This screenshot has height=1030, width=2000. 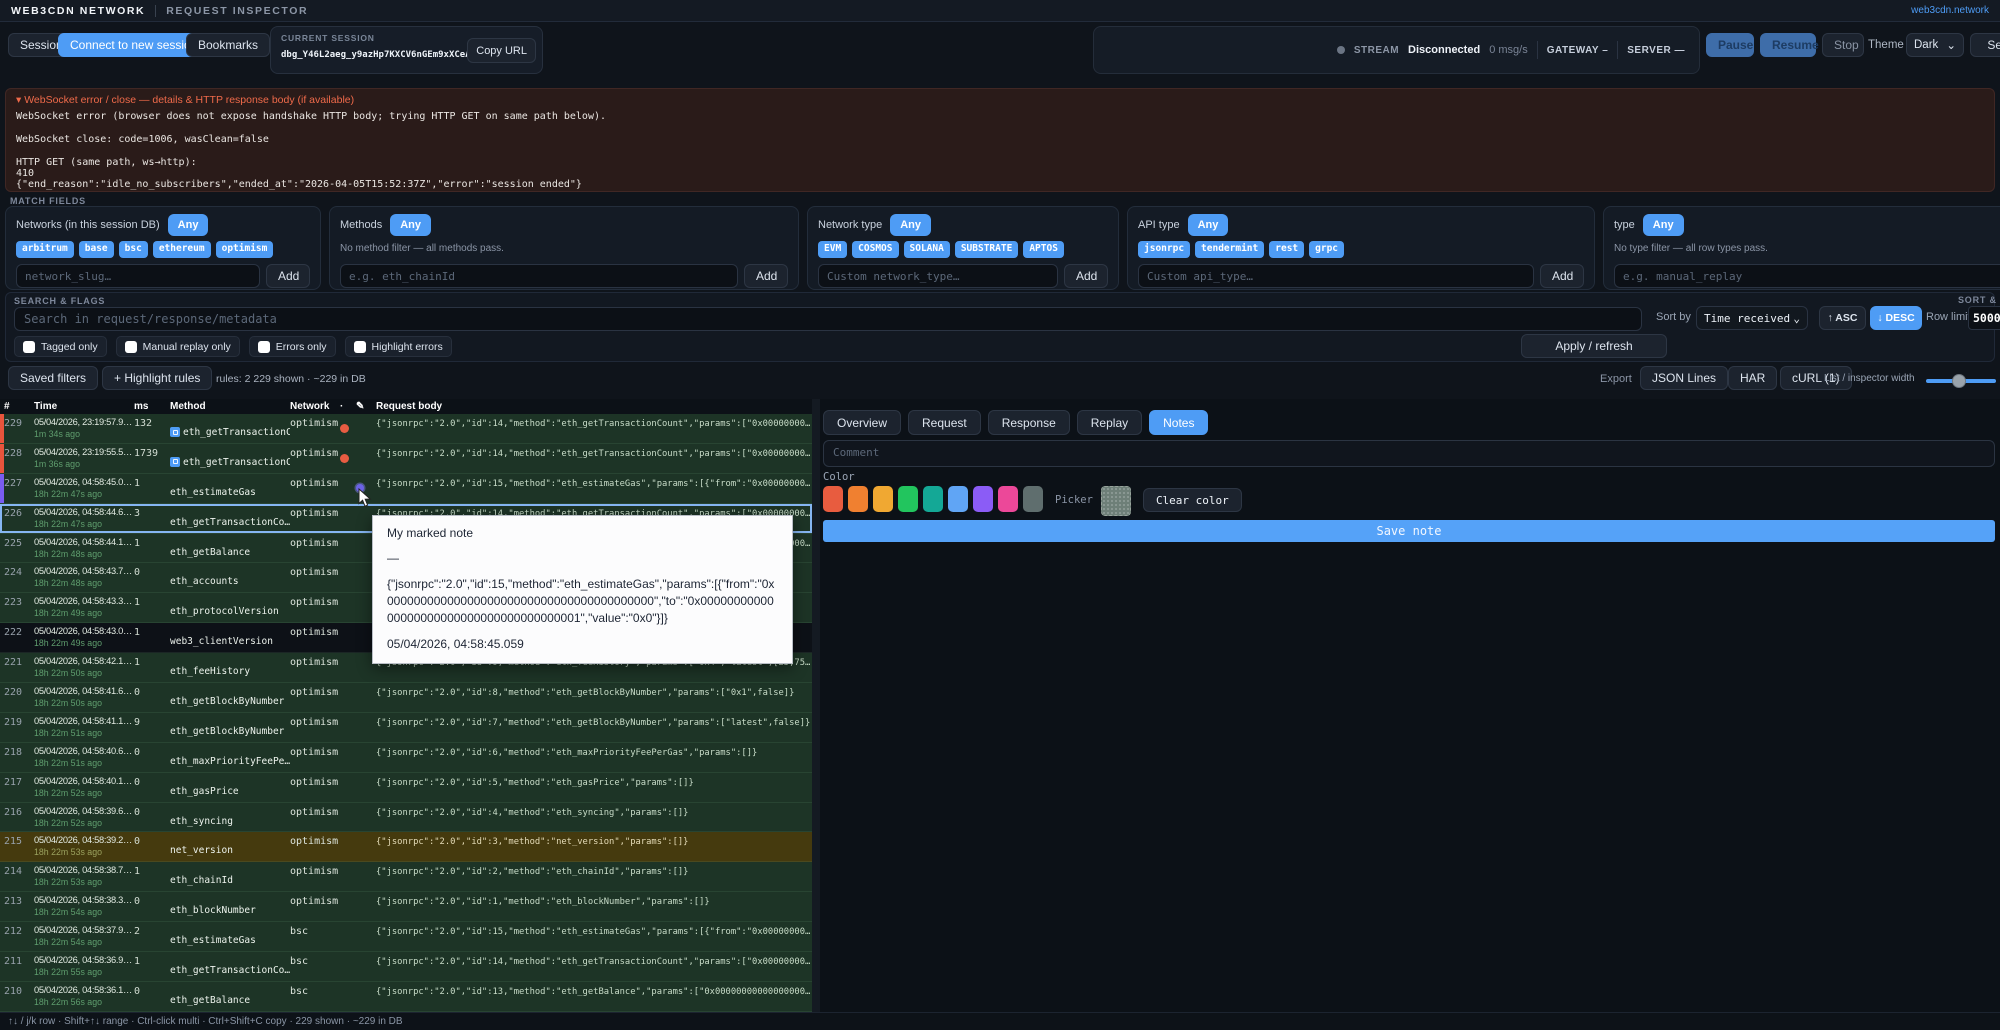 What do you see at coordinates (1086, 276) in the screenshot?
I see `network-type-add-button: Add` at bounding box center [1086, 276].